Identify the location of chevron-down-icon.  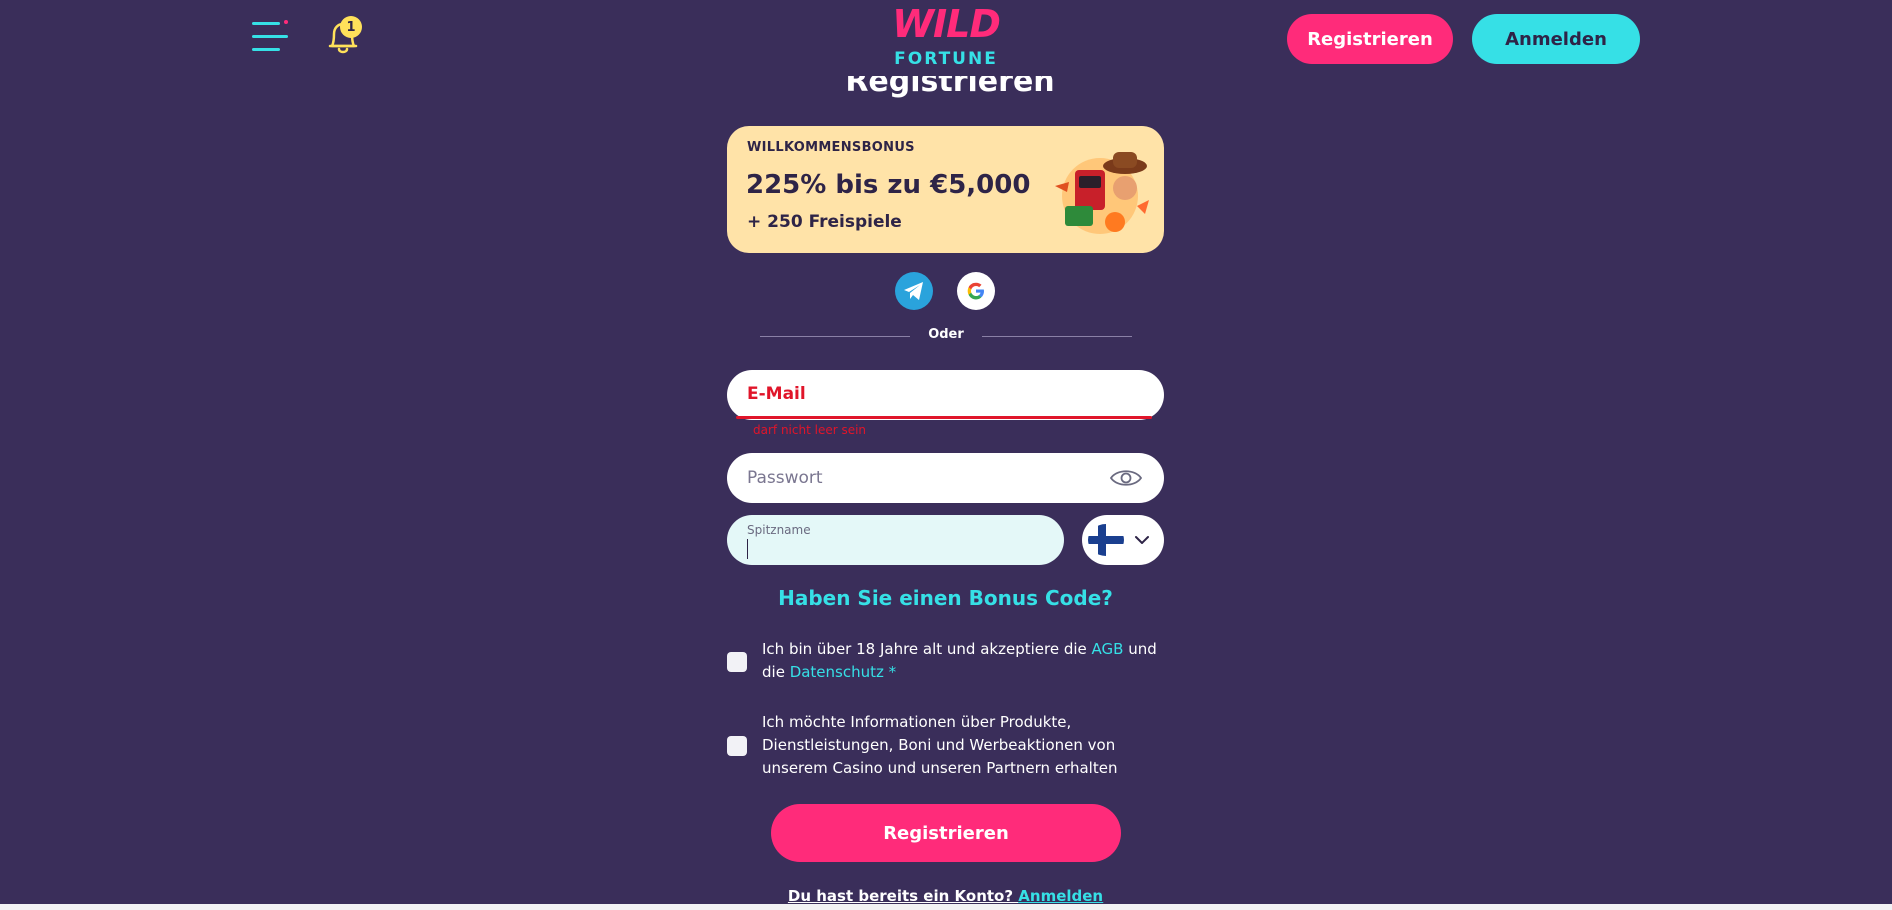
(1142, 540).